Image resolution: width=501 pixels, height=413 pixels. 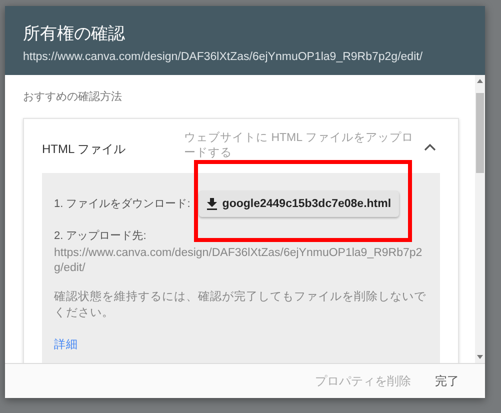 I want to click on step-label: 1. ファイルをダウンロード:, so click(x=122, y=204).